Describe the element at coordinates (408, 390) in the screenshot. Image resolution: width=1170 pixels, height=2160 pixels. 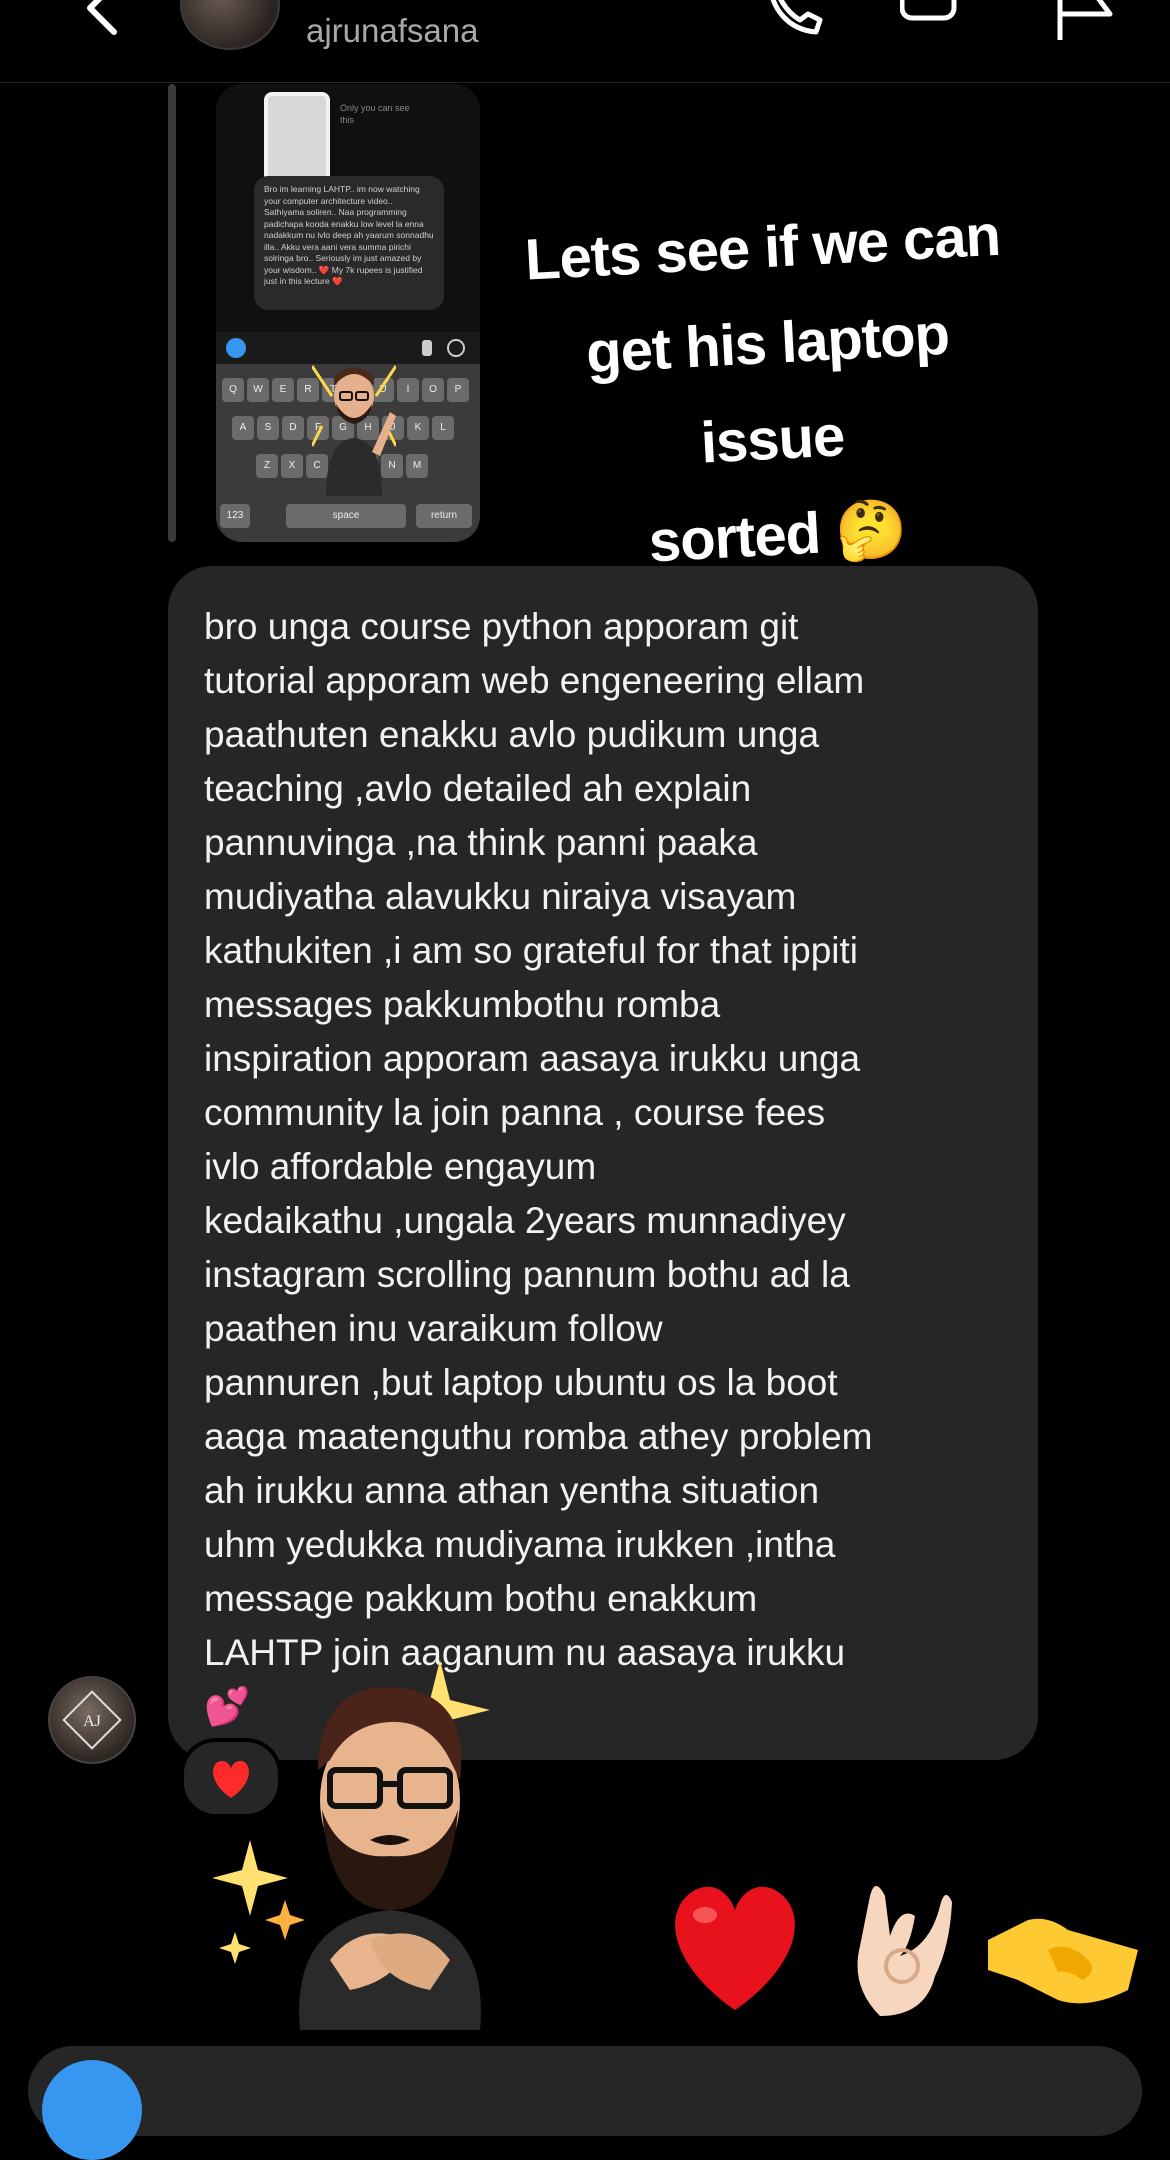
I see `thumbnail-key: I` at that location.